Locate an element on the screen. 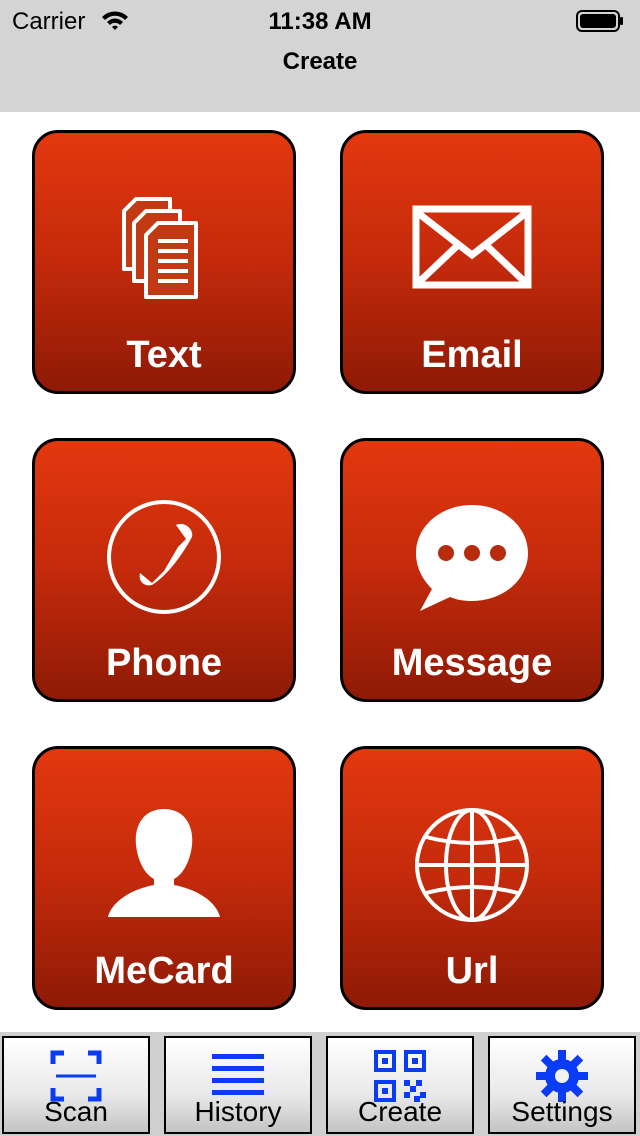 The width and height of the screenshot is (640, 1136). tab-create: Create is located at coordinates (400, 1085).